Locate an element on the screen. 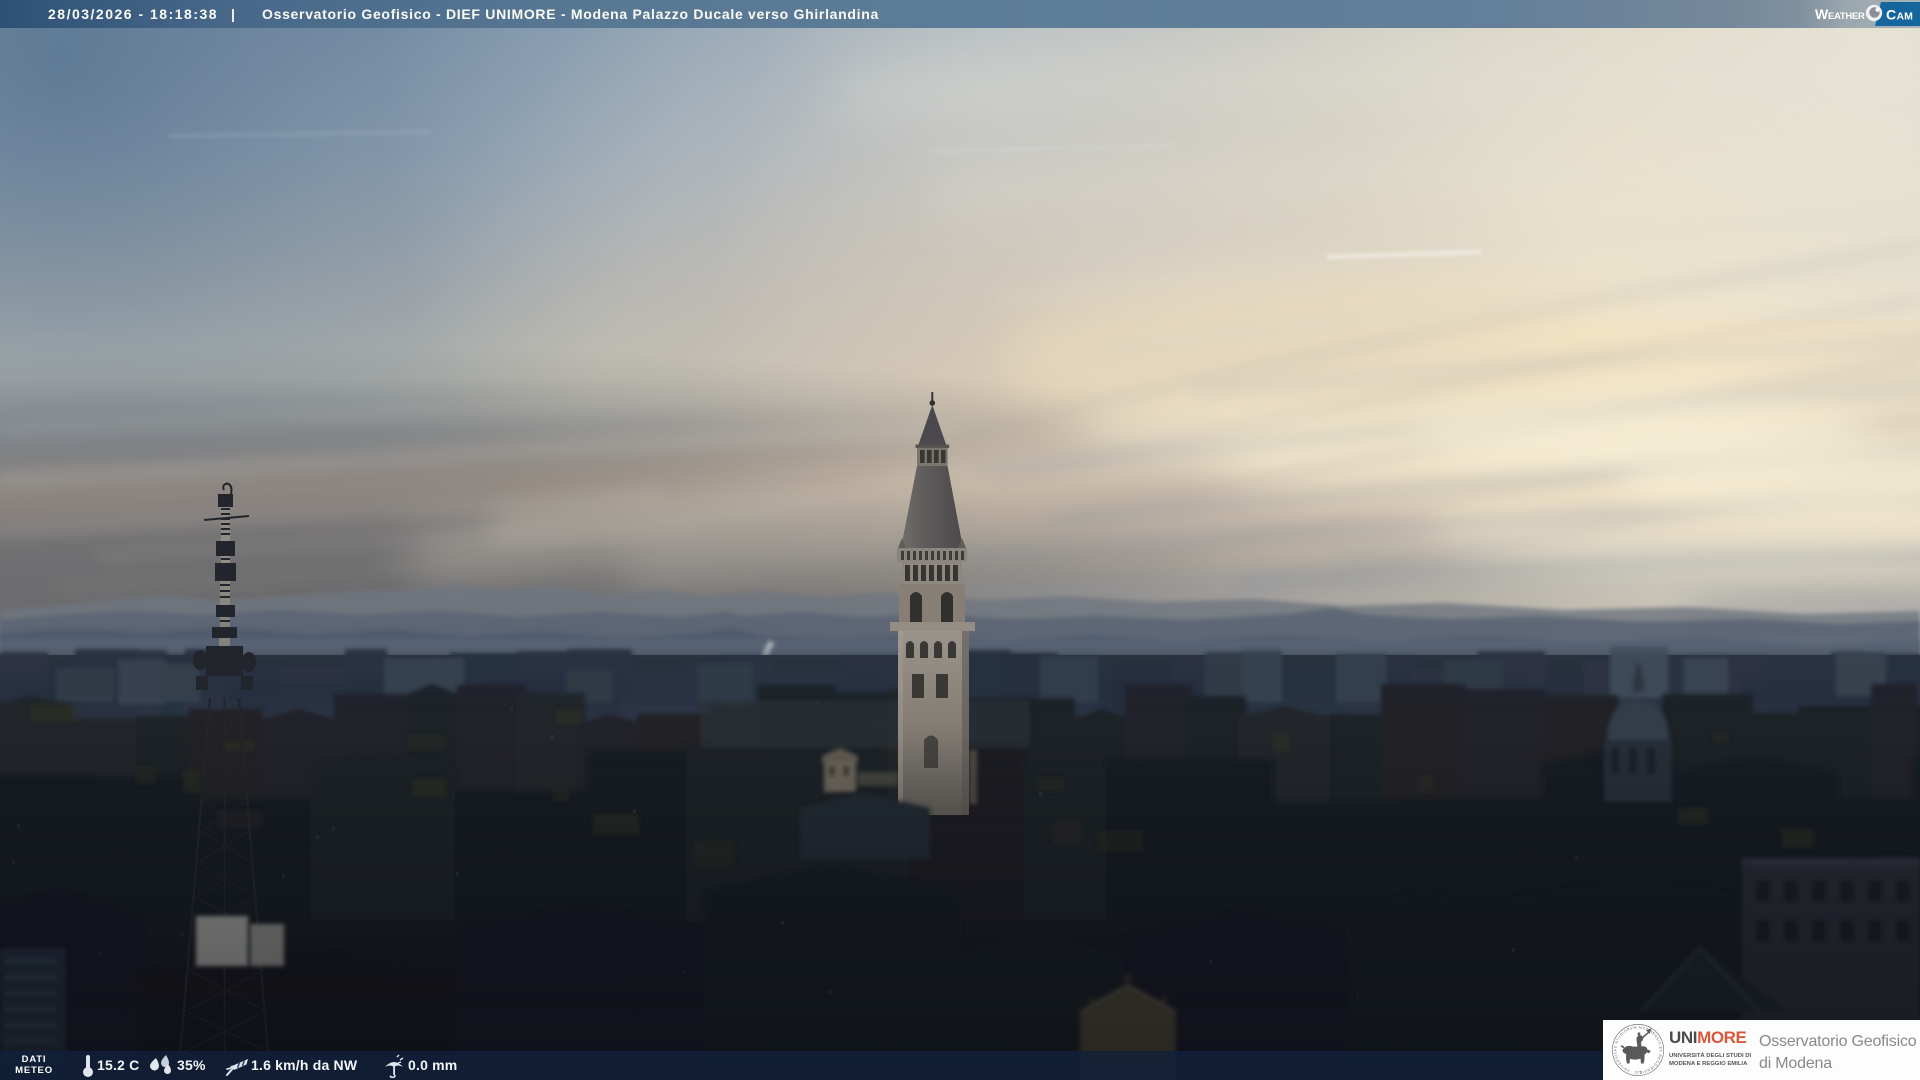  svg-text: 1175 is located at coordinates (1637, 1073).